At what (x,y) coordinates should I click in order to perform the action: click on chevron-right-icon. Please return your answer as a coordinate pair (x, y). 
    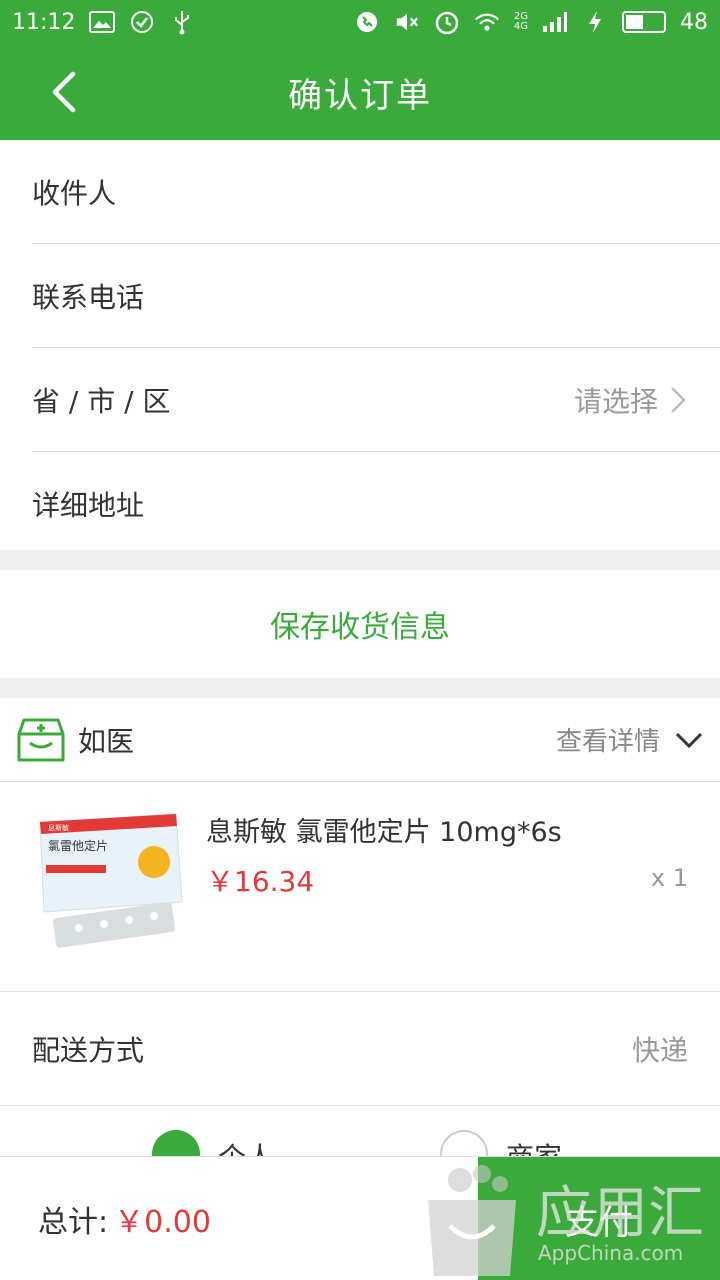
    Looking at the image, I should click on (678, 399).